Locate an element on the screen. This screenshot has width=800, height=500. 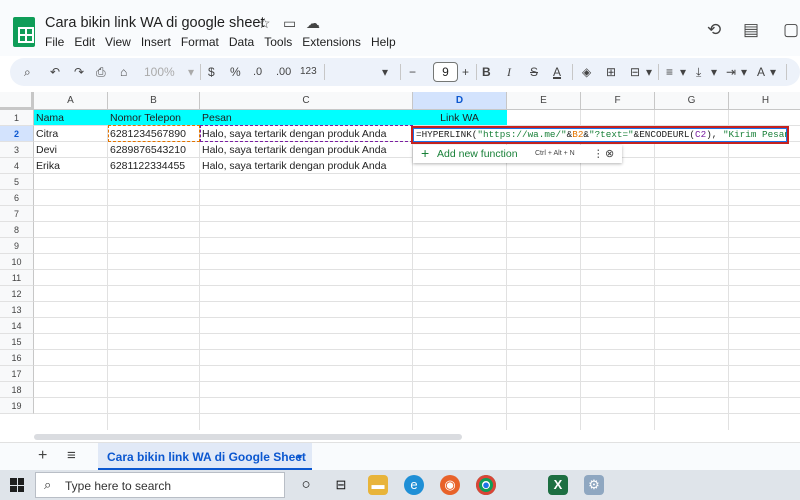
star-icon: ☆ is located at coordinates (264, 23).